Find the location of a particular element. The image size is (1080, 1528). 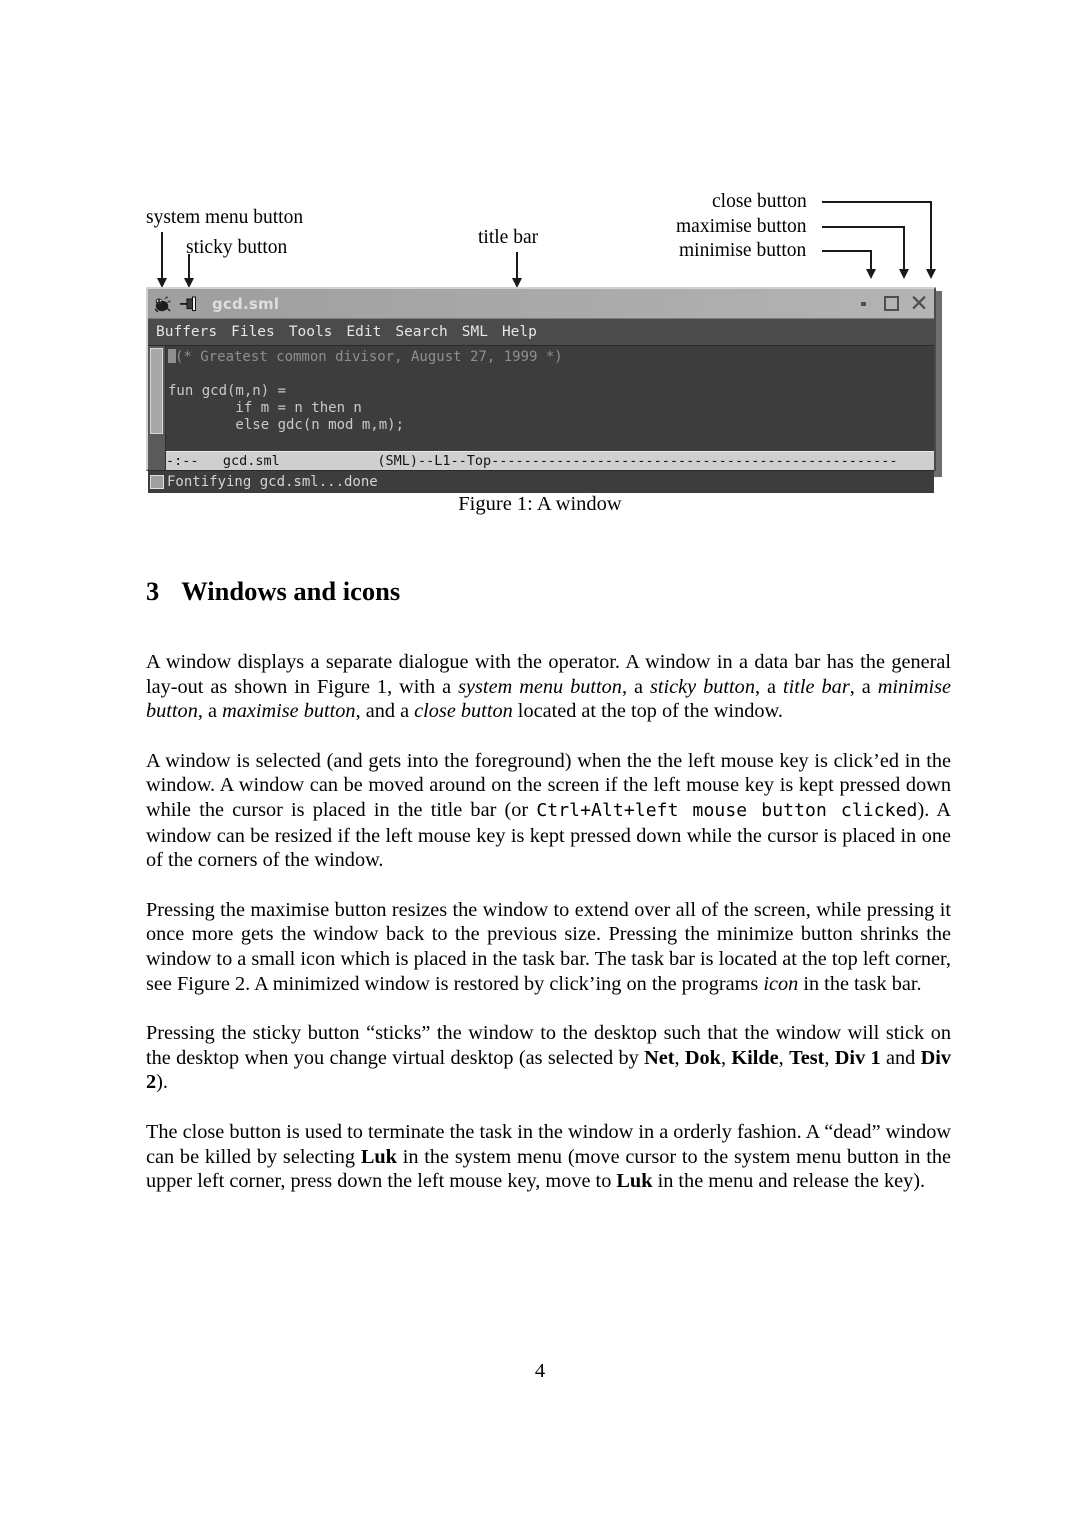

p1-b: , a is located at coordinates (635, 686).